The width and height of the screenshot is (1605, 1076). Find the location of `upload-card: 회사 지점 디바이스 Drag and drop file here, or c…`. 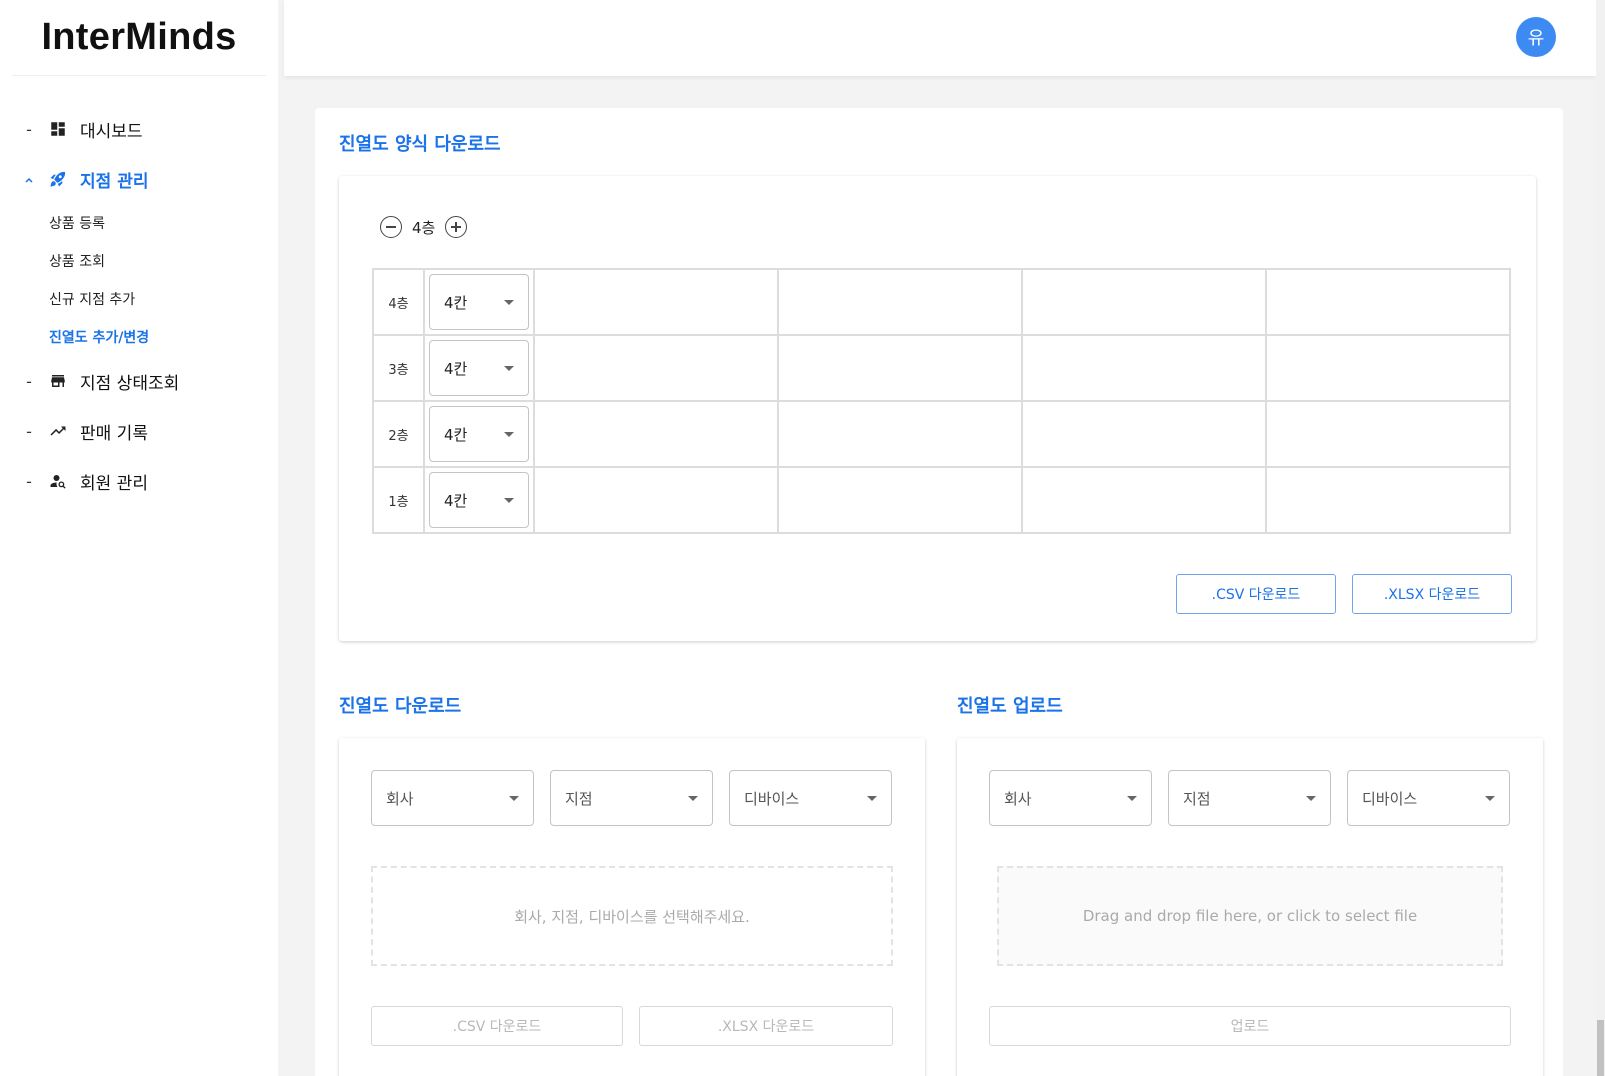

upload-card: 회사 지점 디바이스 Drag and drop file here, or c… is located at coordinates (1250, 907).